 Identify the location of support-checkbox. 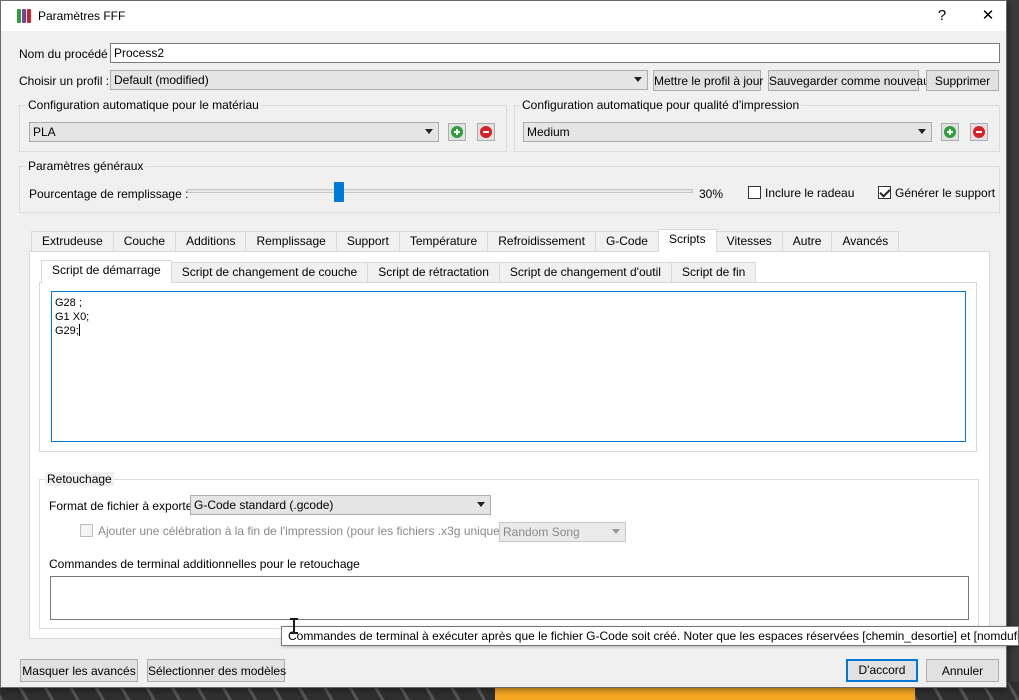
(884, 192).